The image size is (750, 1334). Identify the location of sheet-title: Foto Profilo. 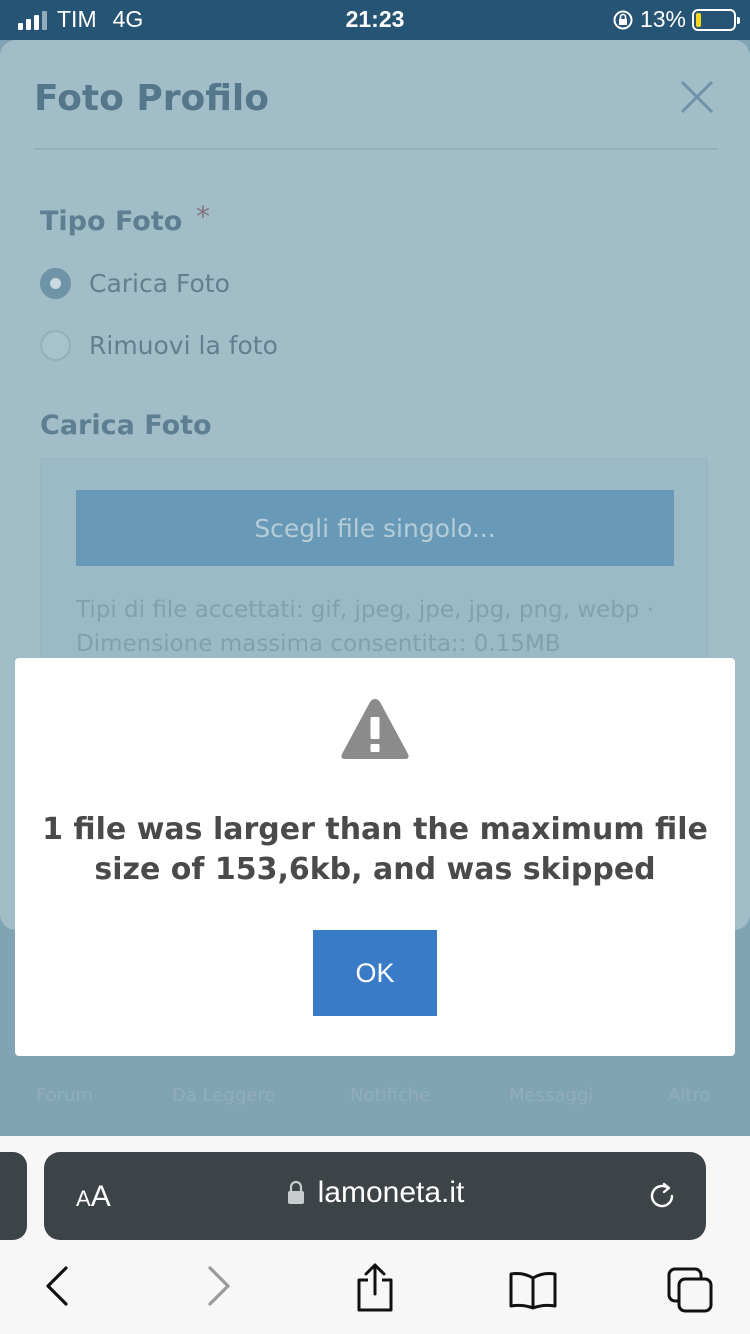
(151, 98).